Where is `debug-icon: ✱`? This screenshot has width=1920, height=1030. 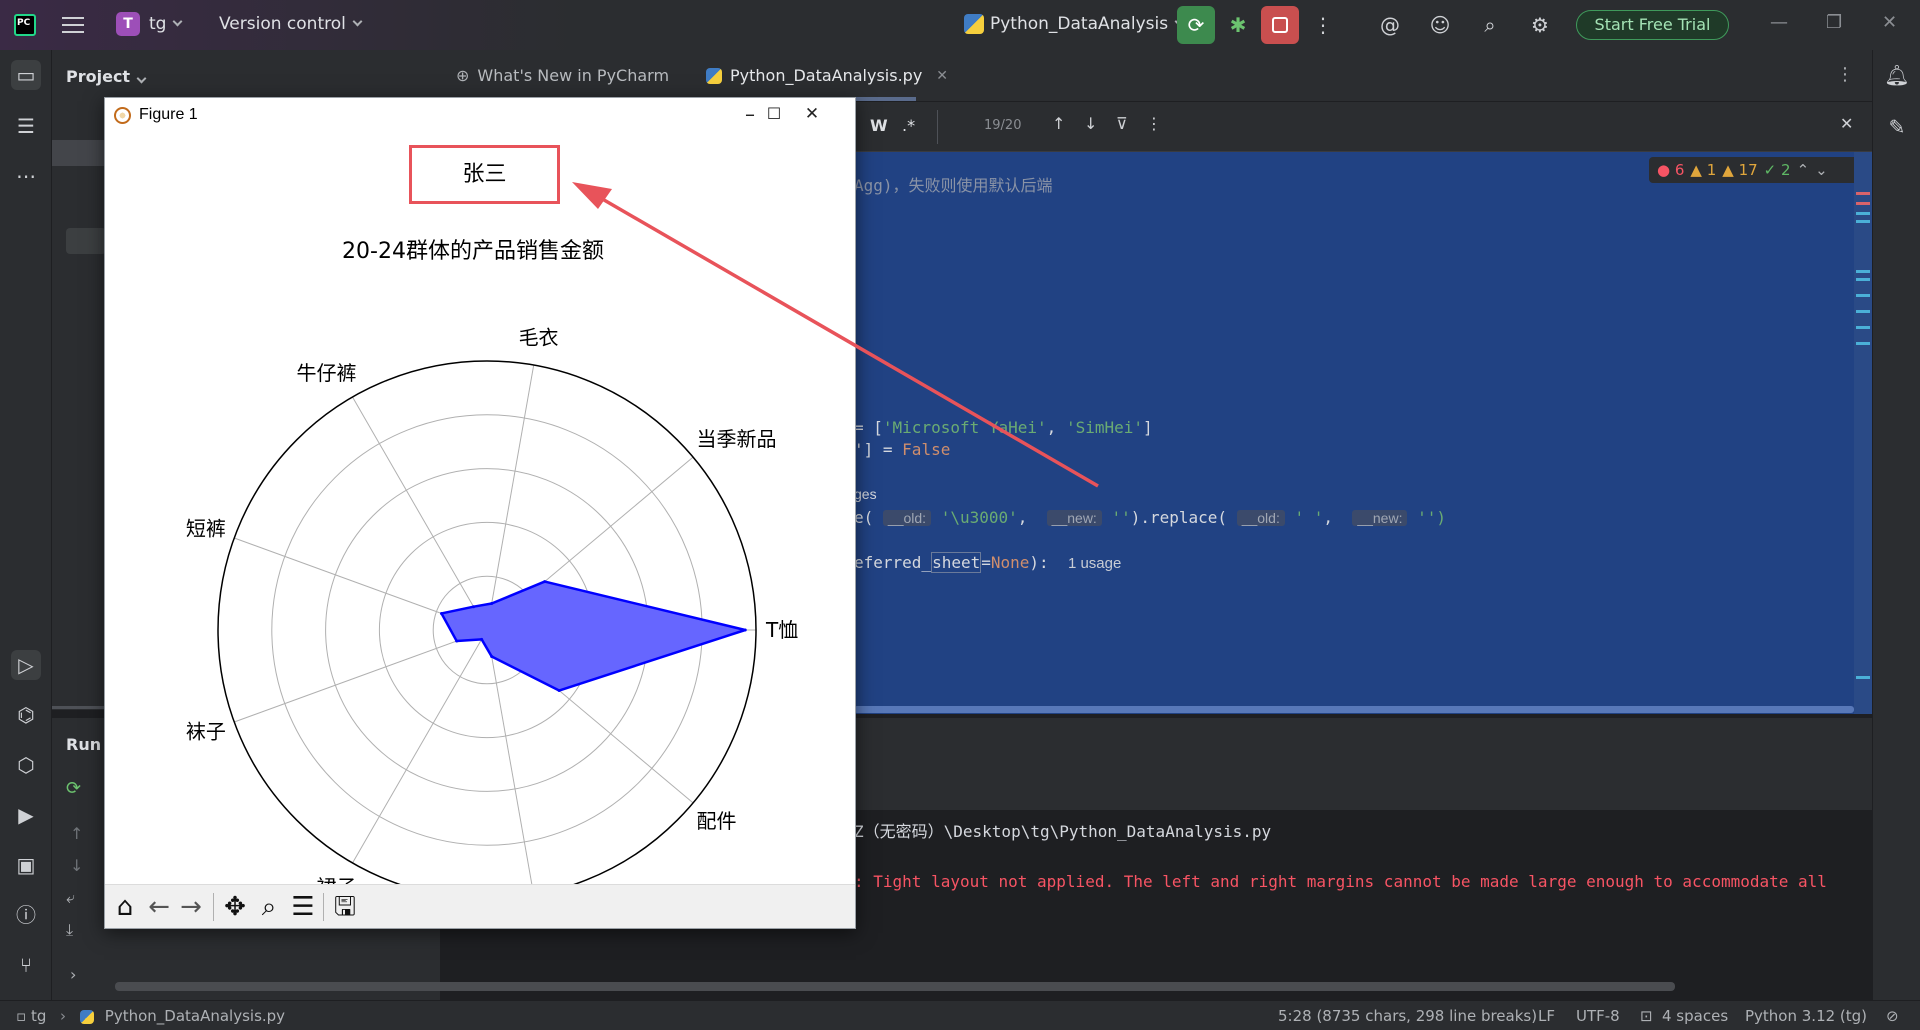
debug-icon: ✱ is located at coordinates (1238, 25).